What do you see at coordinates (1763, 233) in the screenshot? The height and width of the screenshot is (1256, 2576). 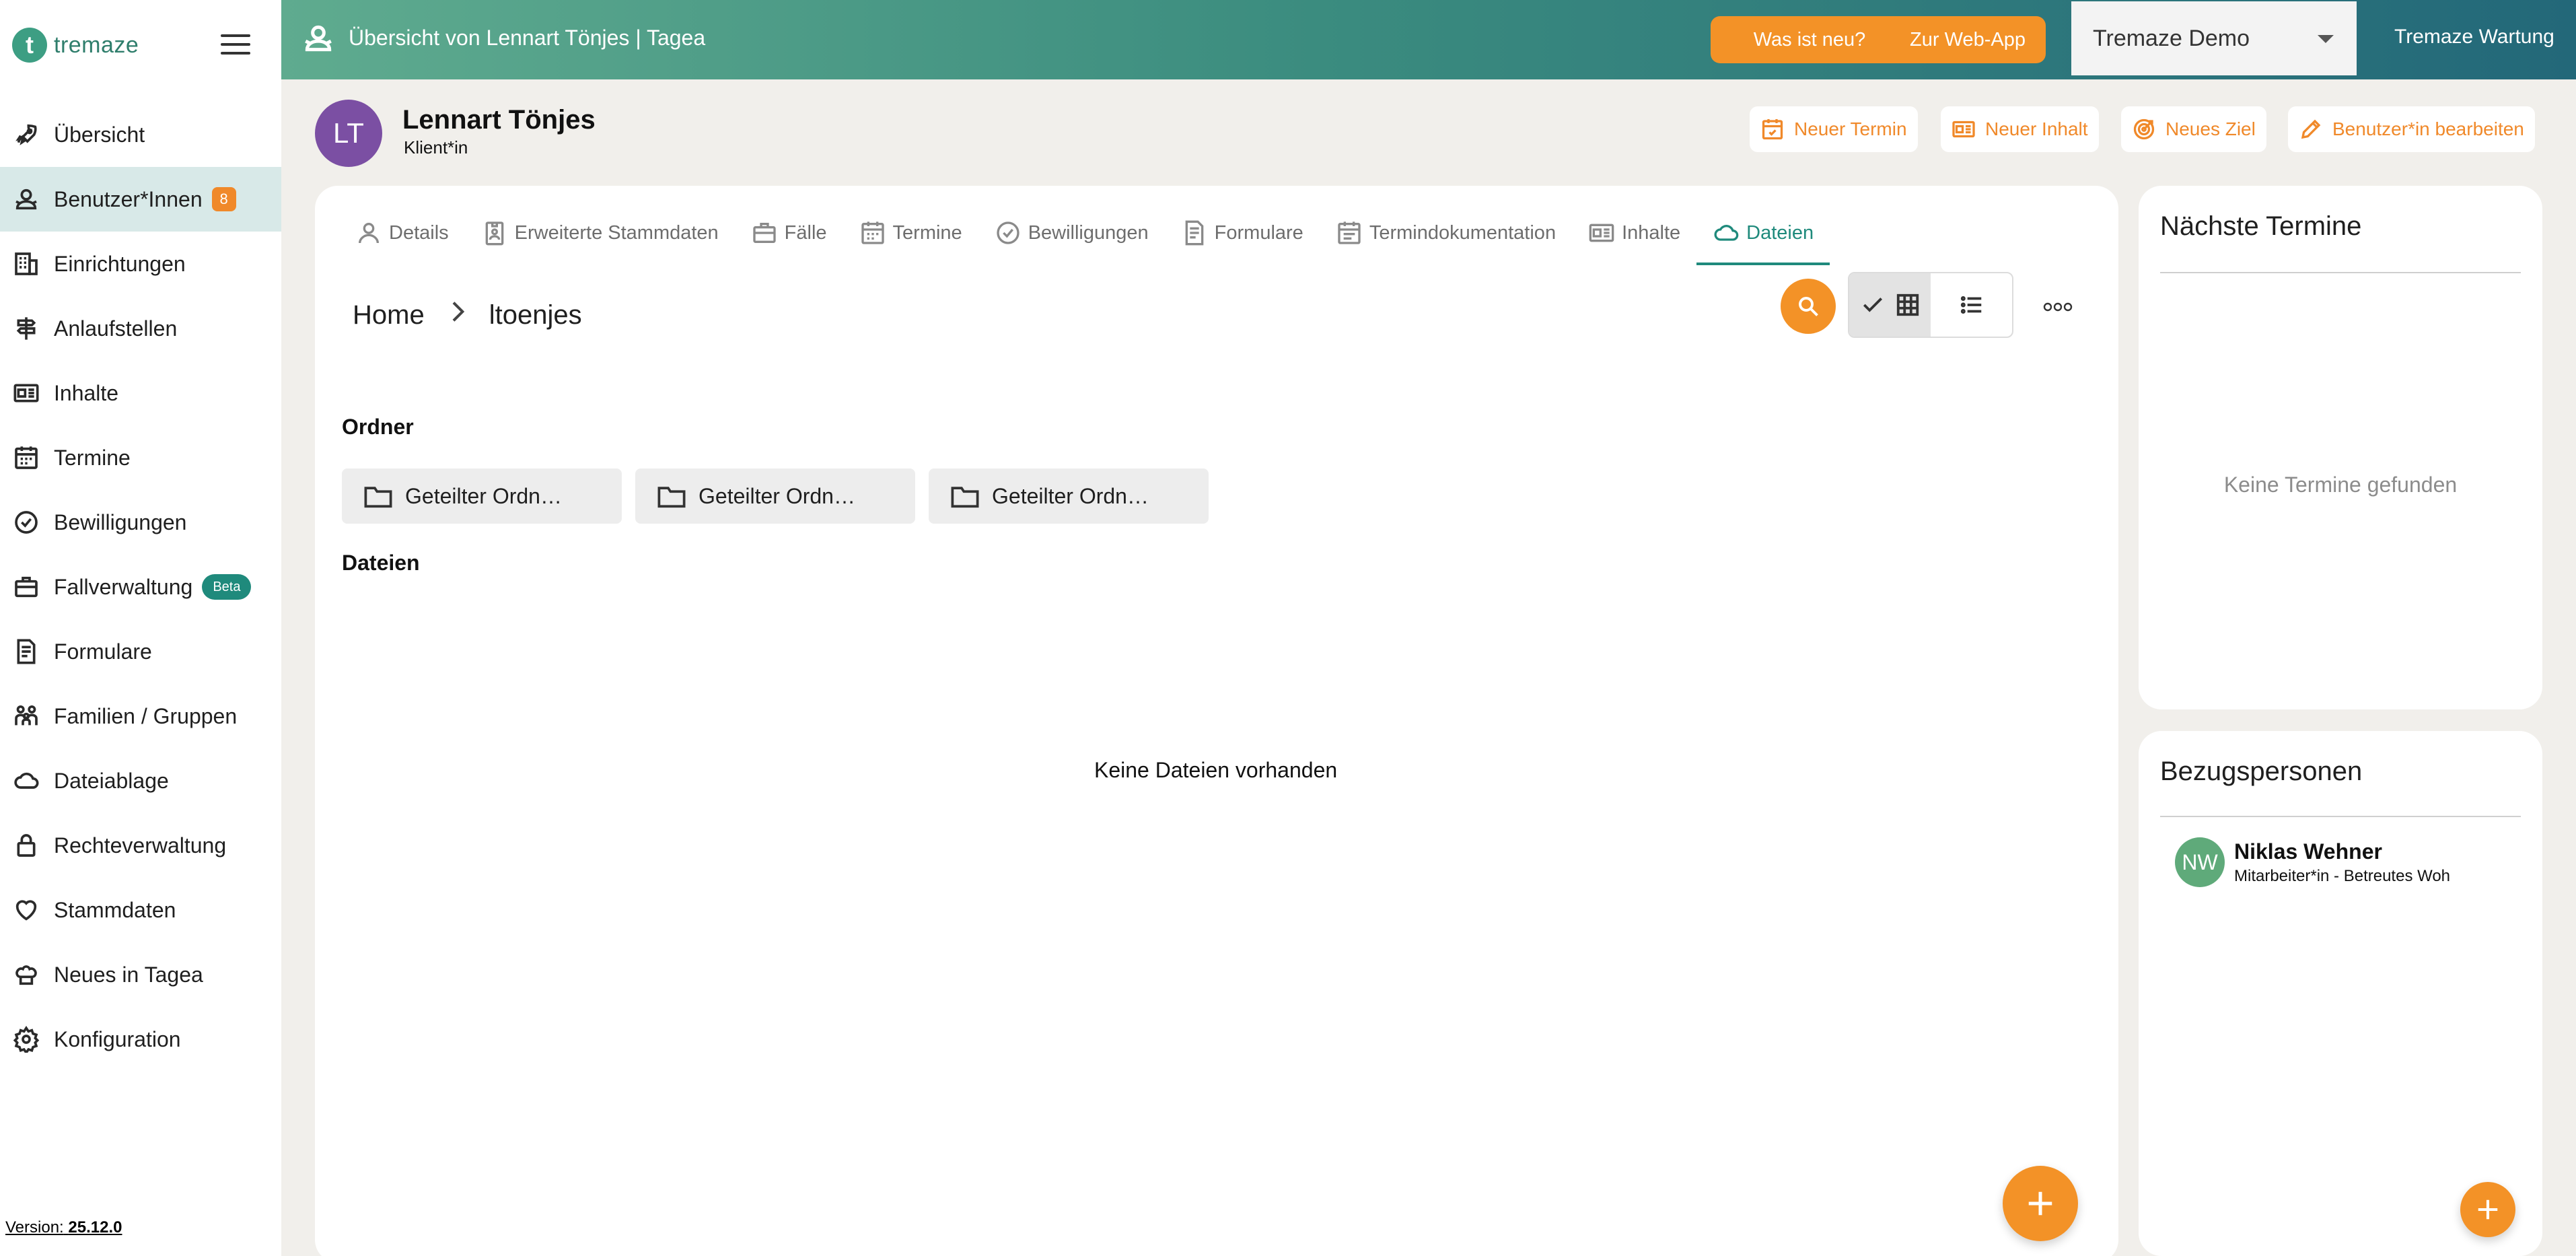 I see `tab-dateien: Dateien` at bounding box center [1763, 233].